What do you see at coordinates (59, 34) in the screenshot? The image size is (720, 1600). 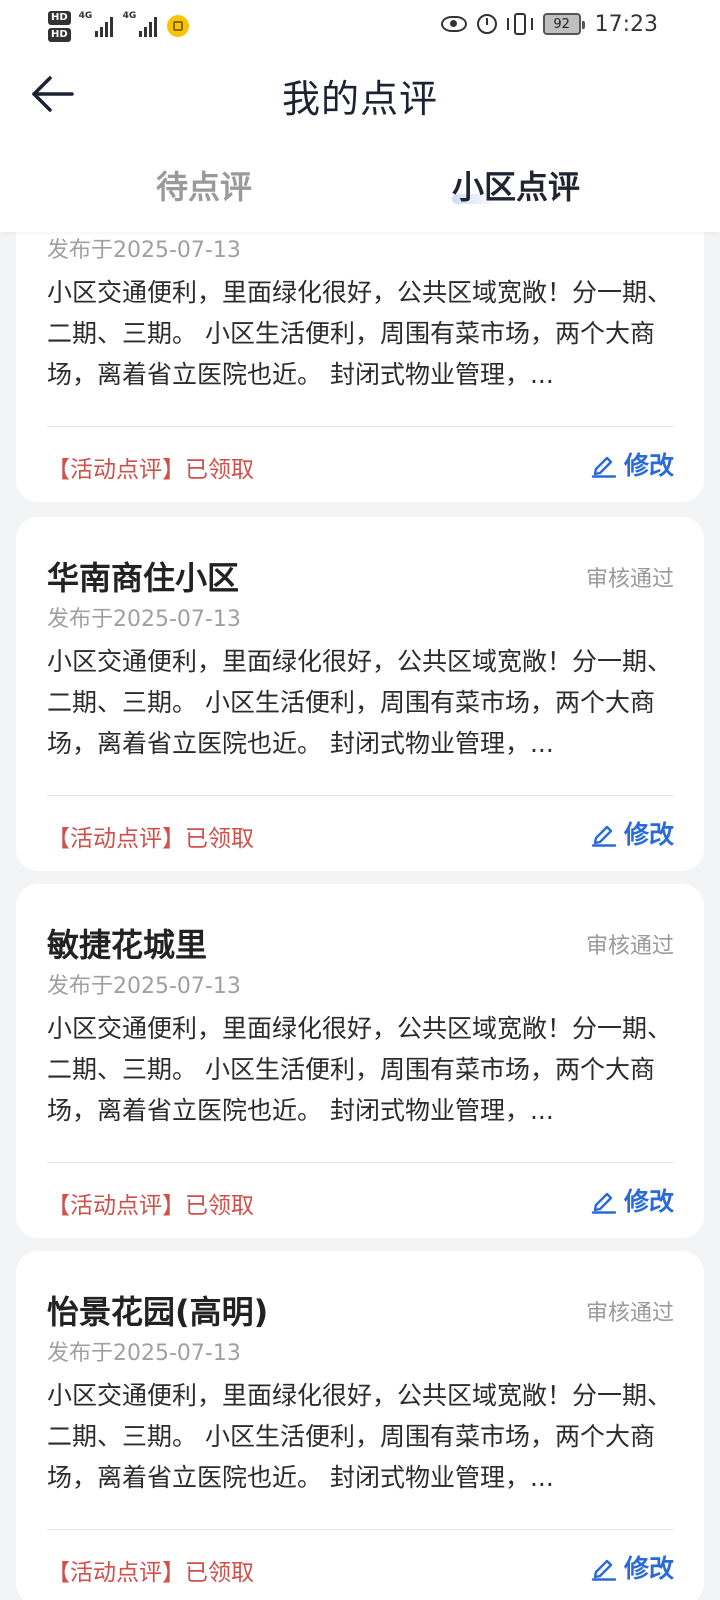 I see `hd-badge-2: HD` at bounding box center [59, 34].